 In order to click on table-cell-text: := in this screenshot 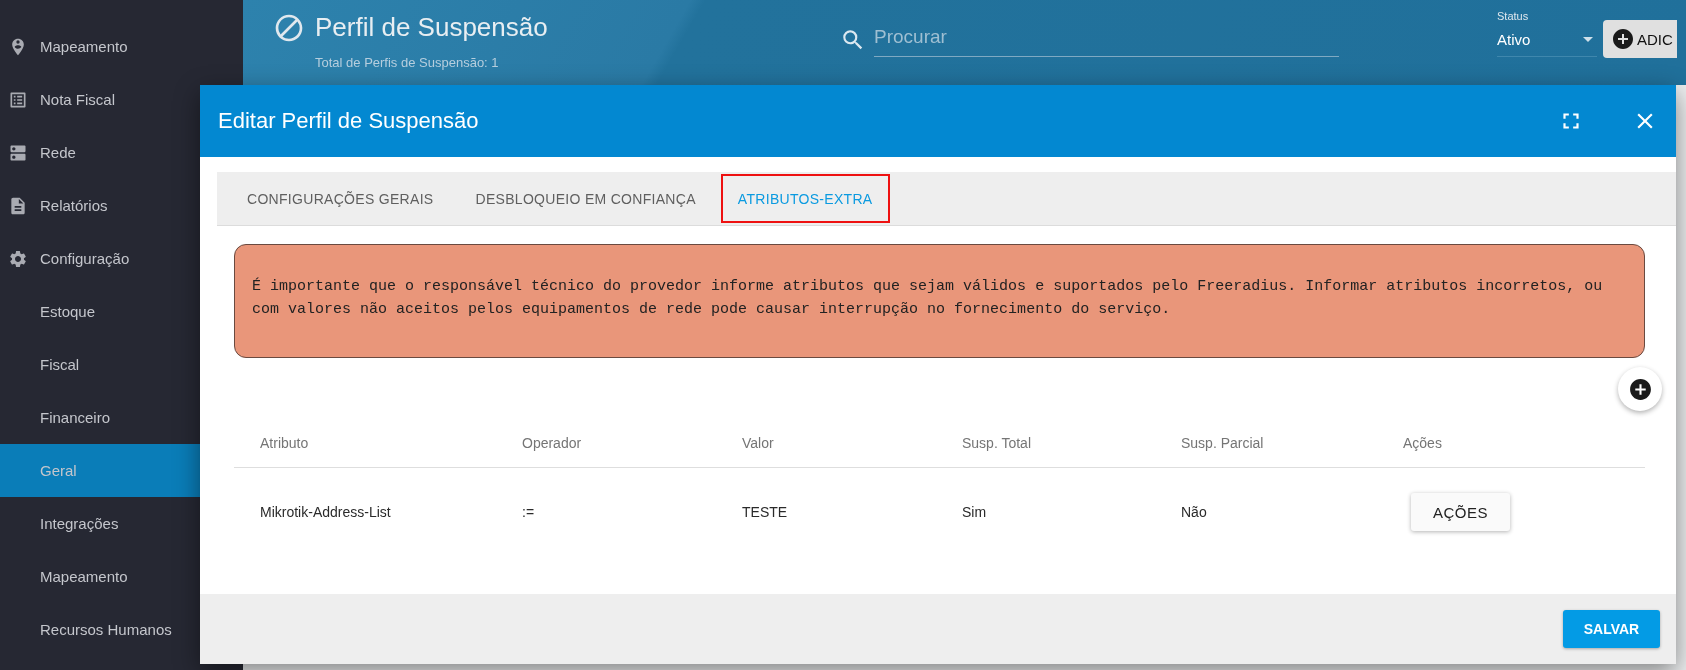, I will do `click(529, 512)`.